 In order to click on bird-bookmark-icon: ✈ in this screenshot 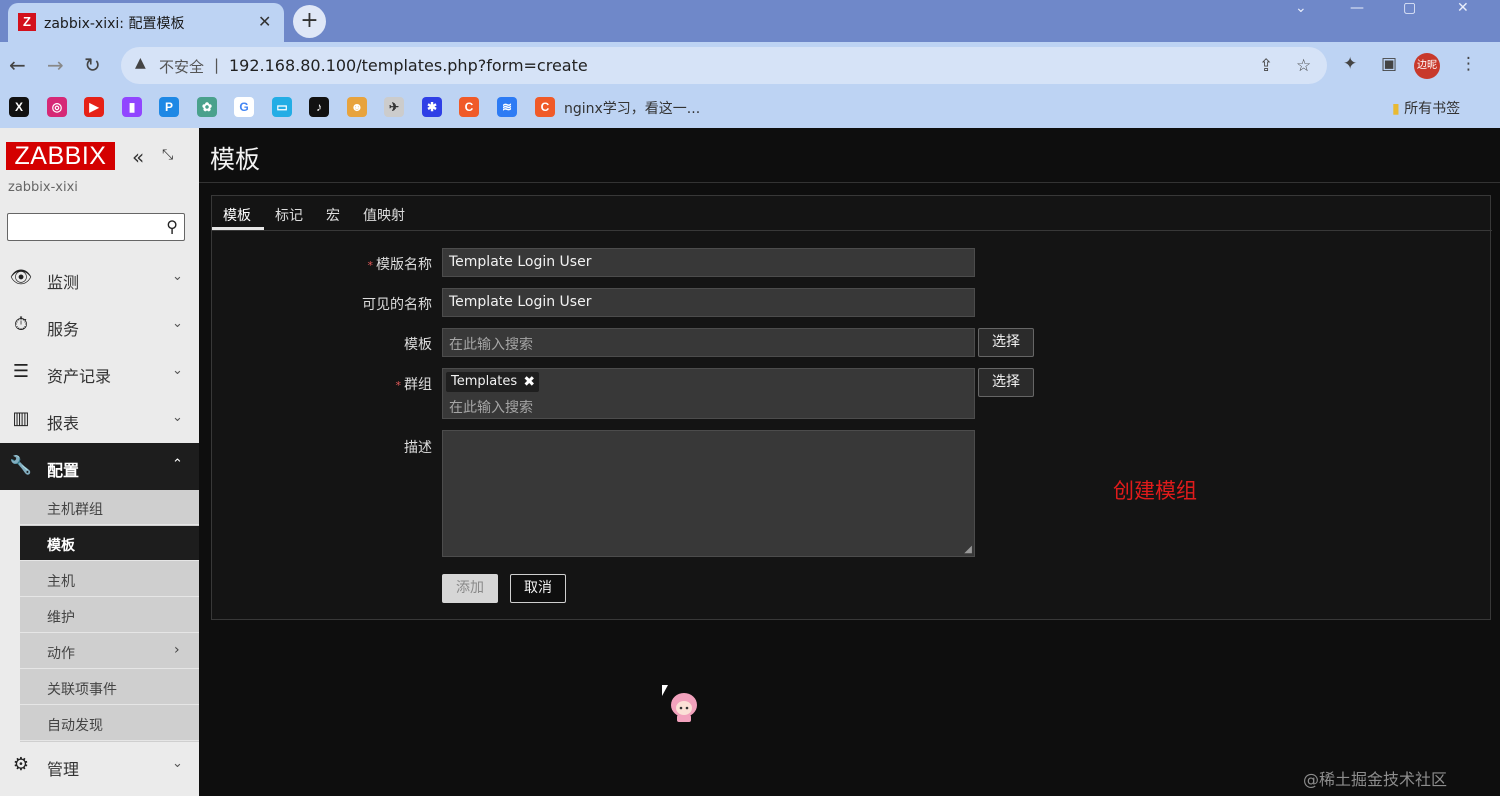, I will do `click(394, 107)`.